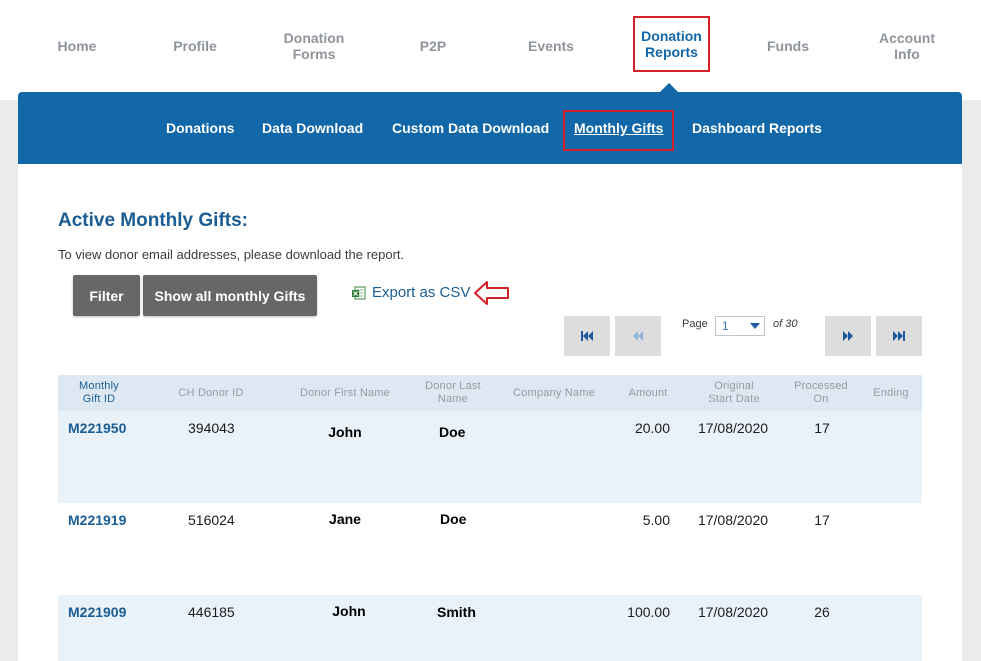  I want to click on donation-reports-highlight-box, so click(671, 44).